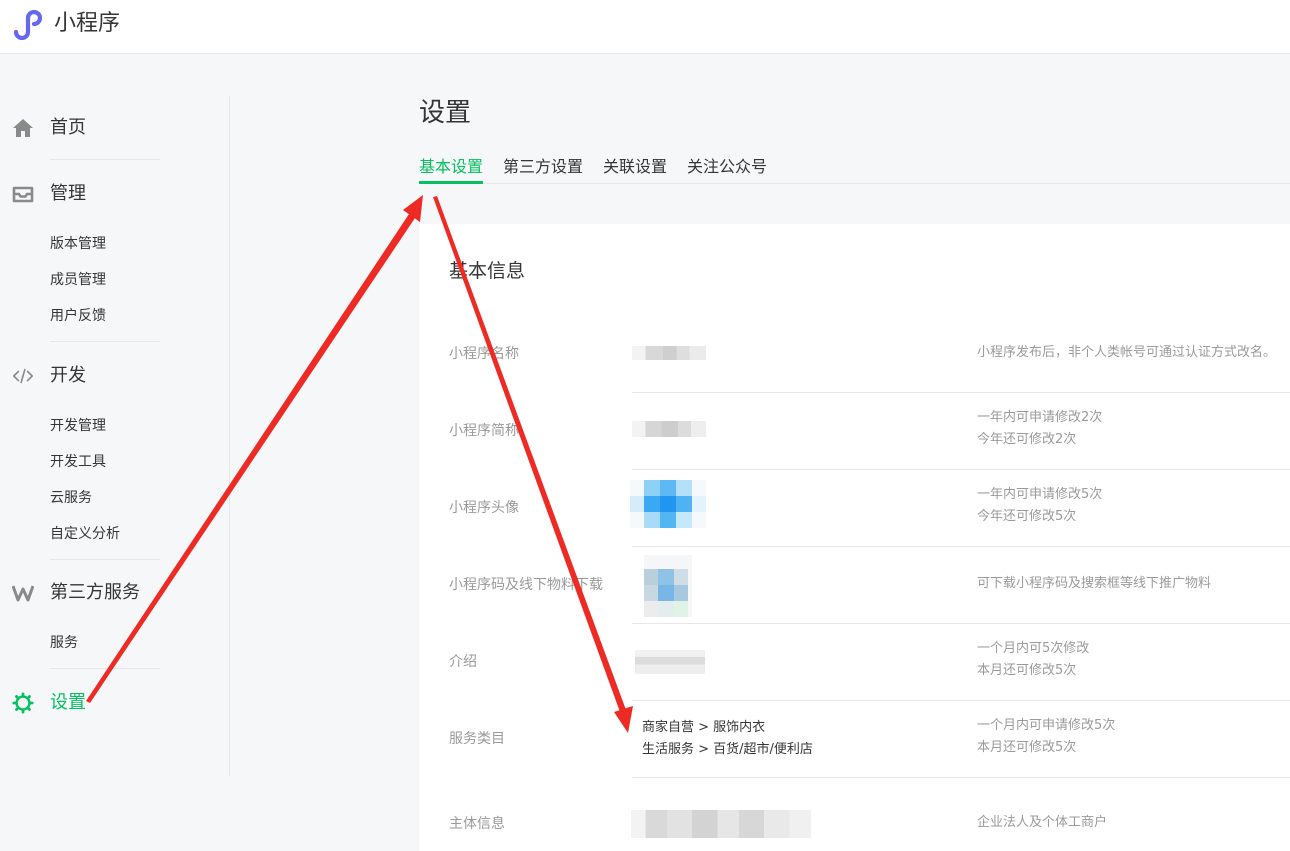  What do you see at coordinates (1127, 352) in the screenshot?
I see `row-description: 小程序发布后，非个人类帐号可通过认证方式改名。` at bounding box center [1127, 352].